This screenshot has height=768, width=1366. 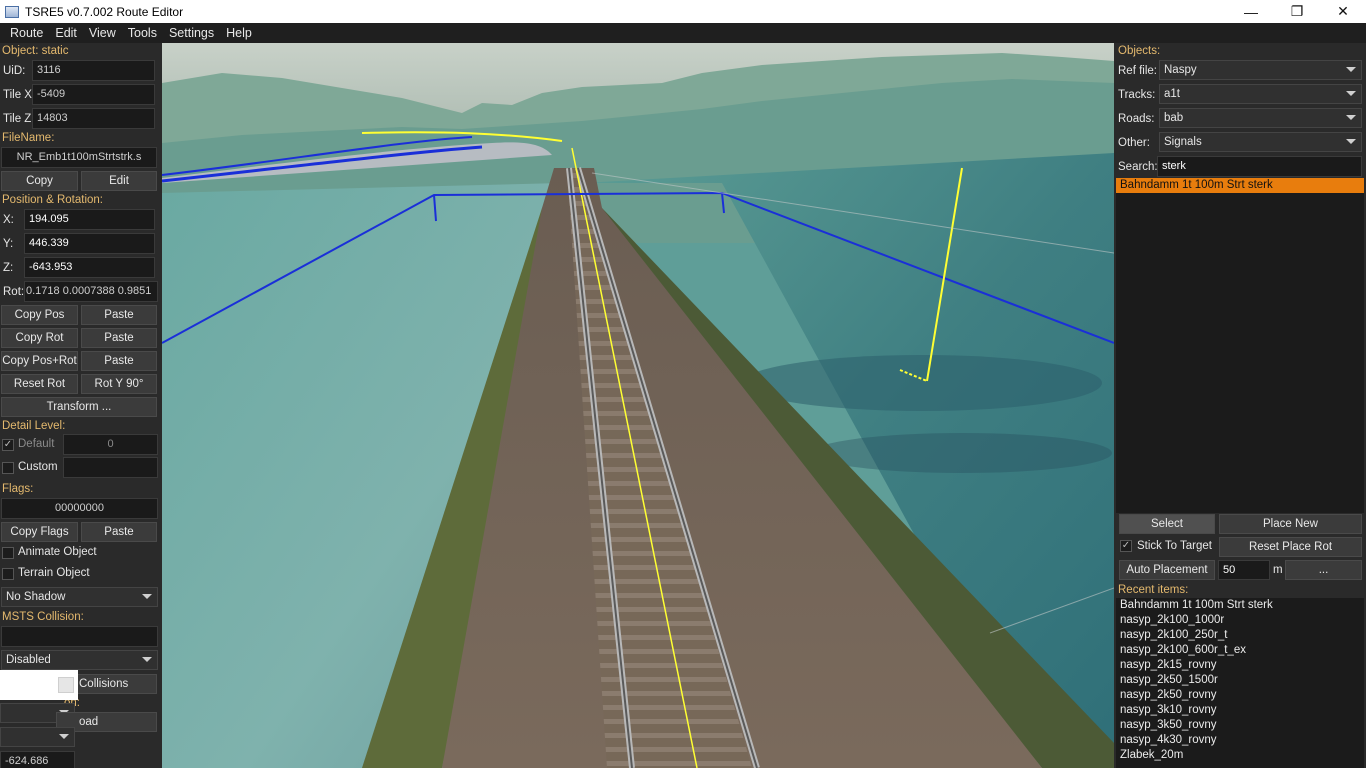 What do you see at coordinates (89, 243) in the screenshot?
I see `y-field: 446.339` at bounding box center [89, 243].